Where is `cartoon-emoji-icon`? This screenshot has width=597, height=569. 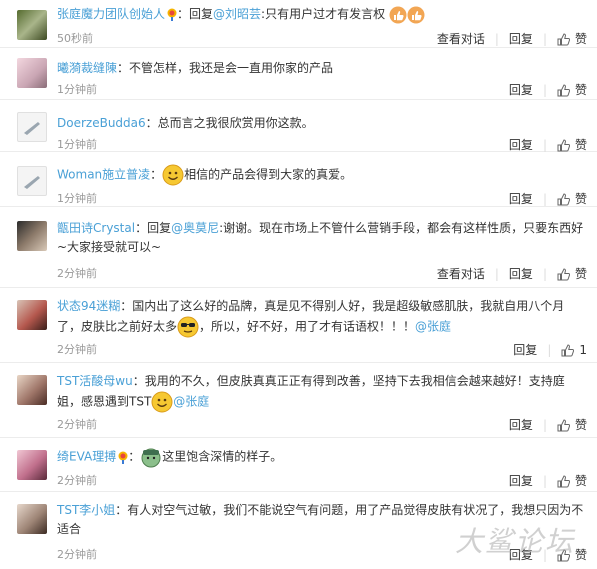
cartoon-emoji-icon is located at coordinates (151, 458).